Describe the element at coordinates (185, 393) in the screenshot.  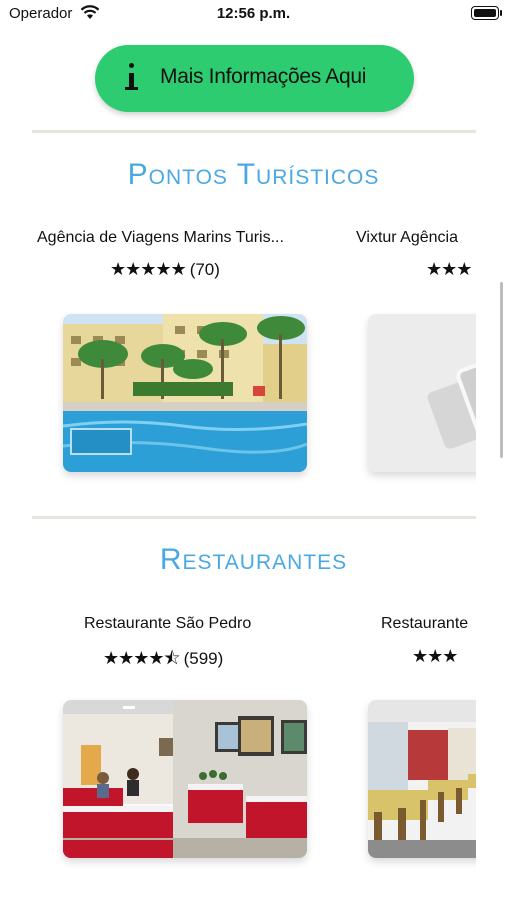
I see `hotel-pool-photo` at that location.